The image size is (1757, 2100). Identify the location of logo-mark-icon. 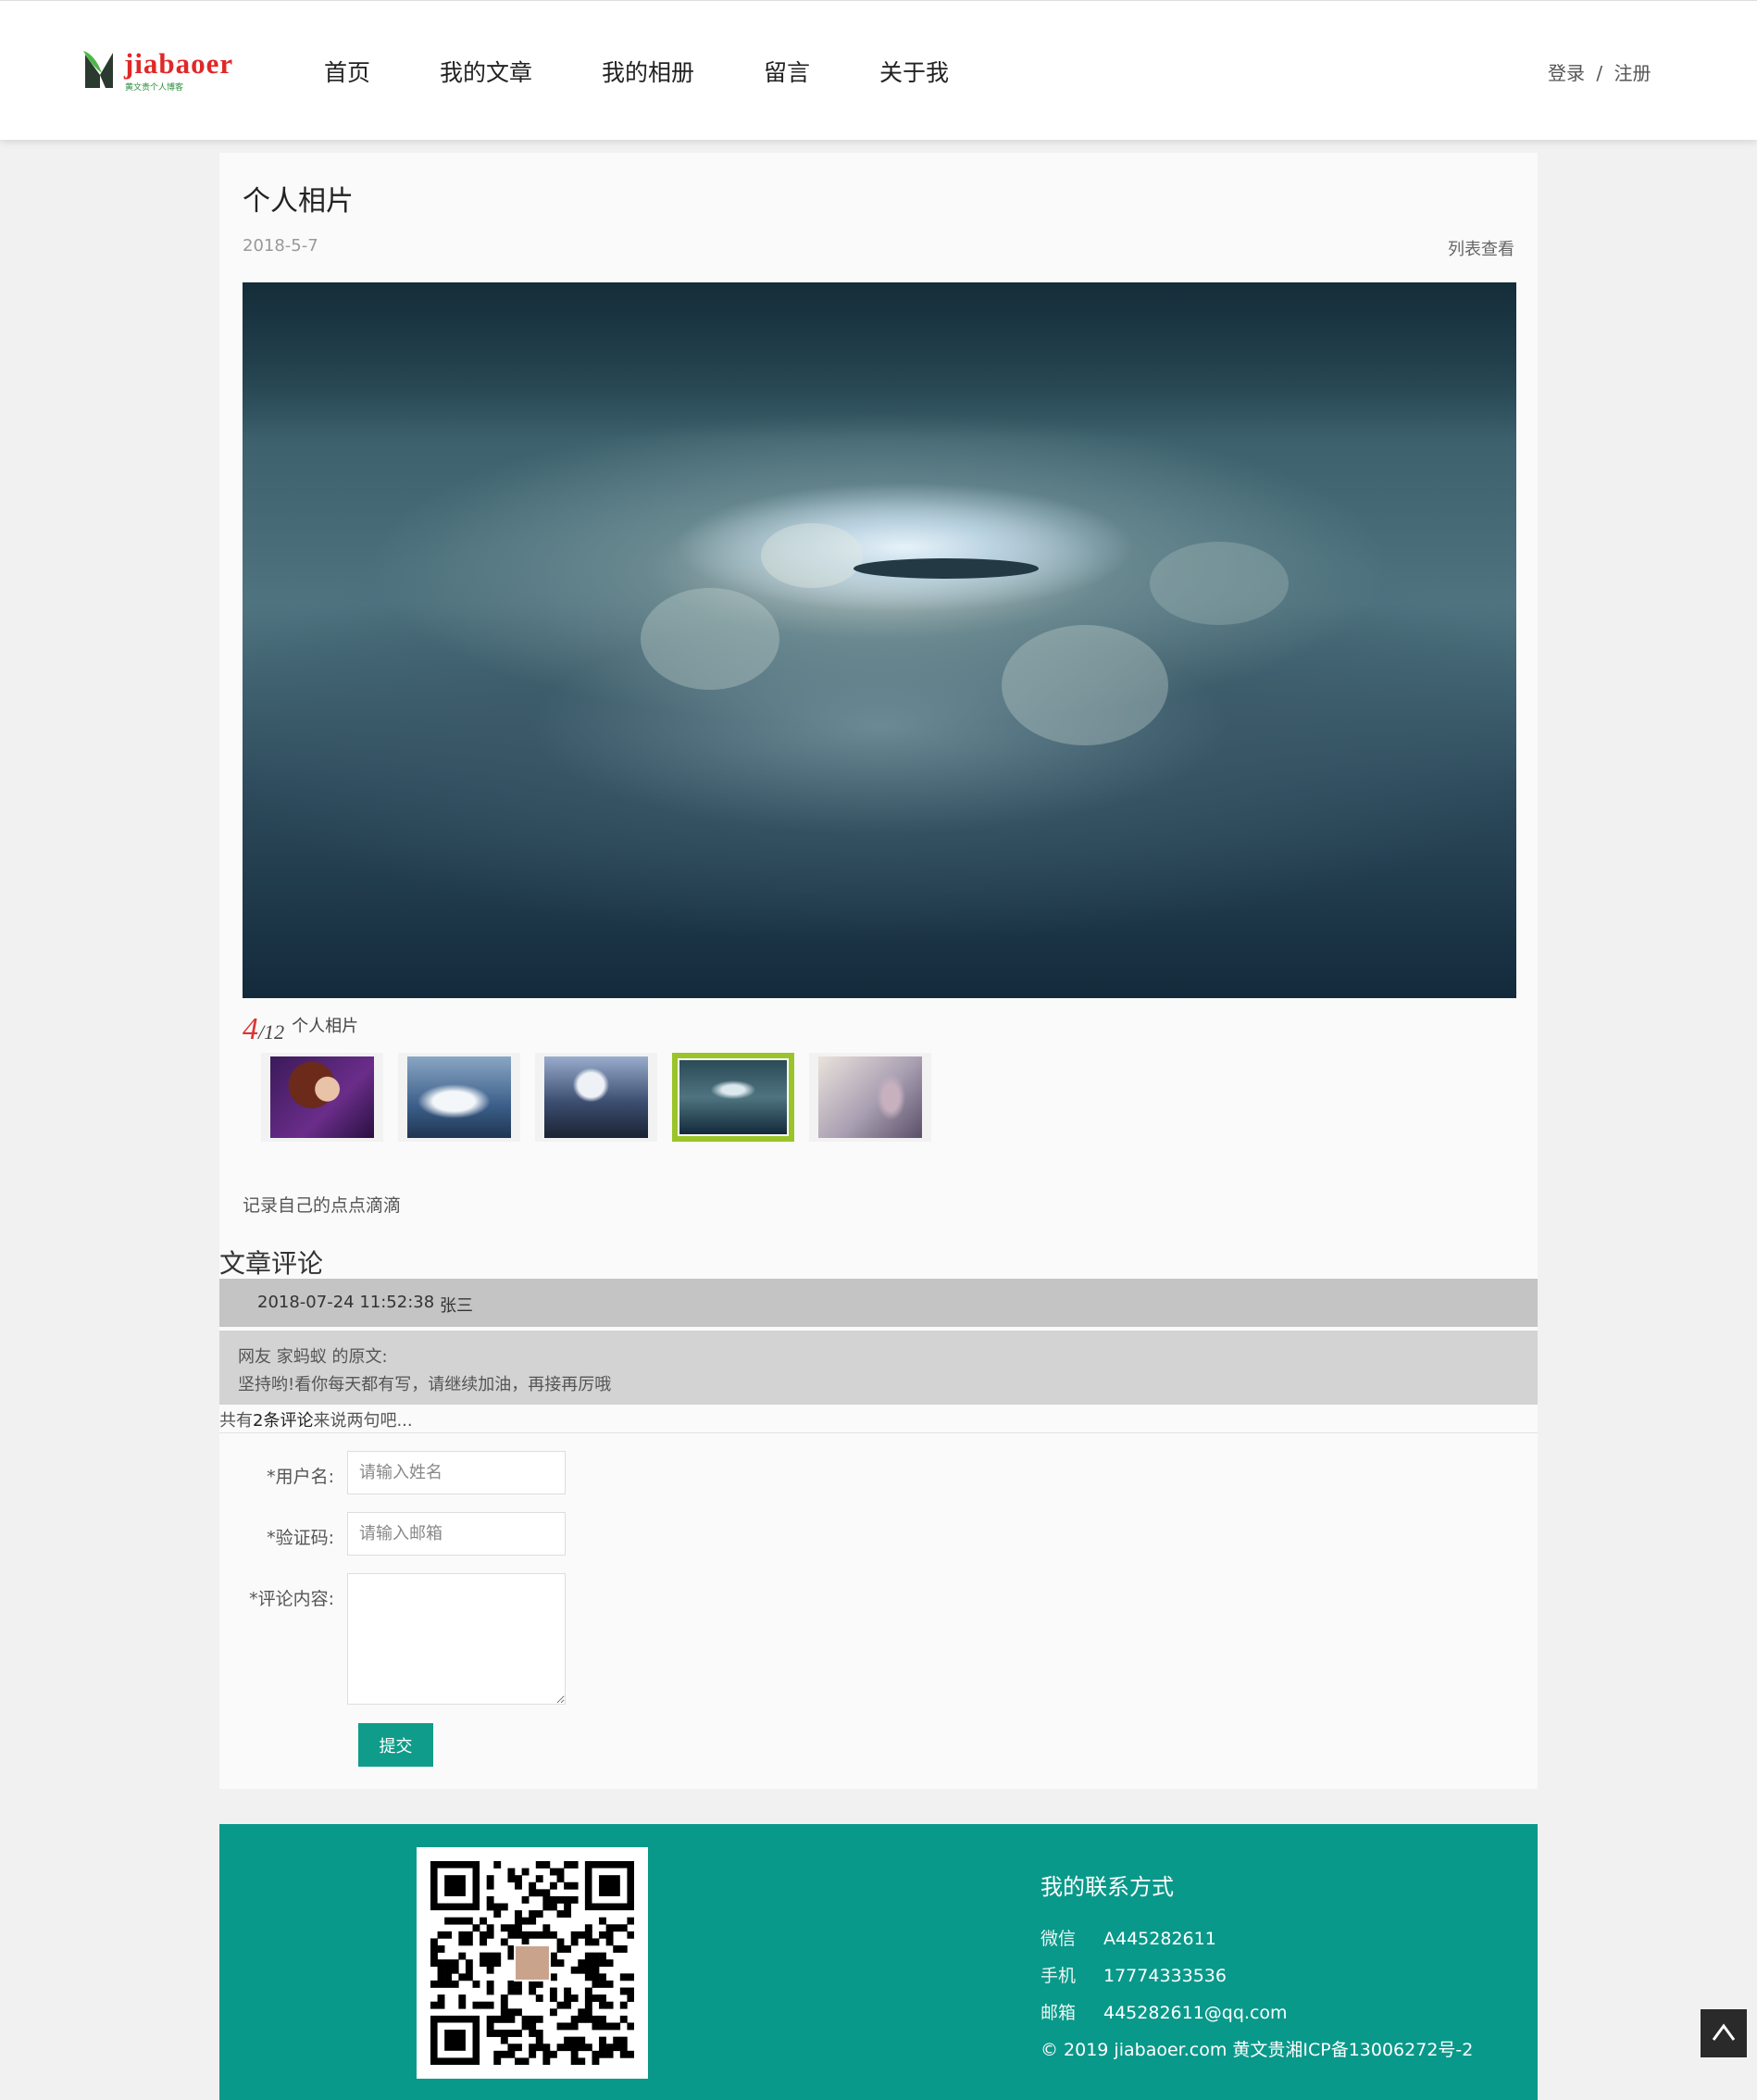
(98, 69).